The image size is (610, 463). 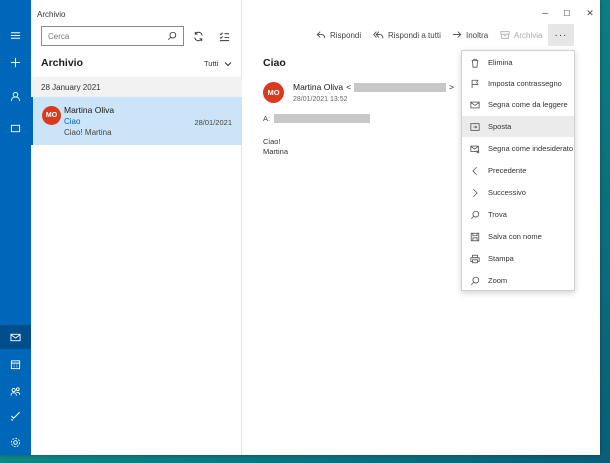 I want to click on junk-icon, so click(x=475, y=149).